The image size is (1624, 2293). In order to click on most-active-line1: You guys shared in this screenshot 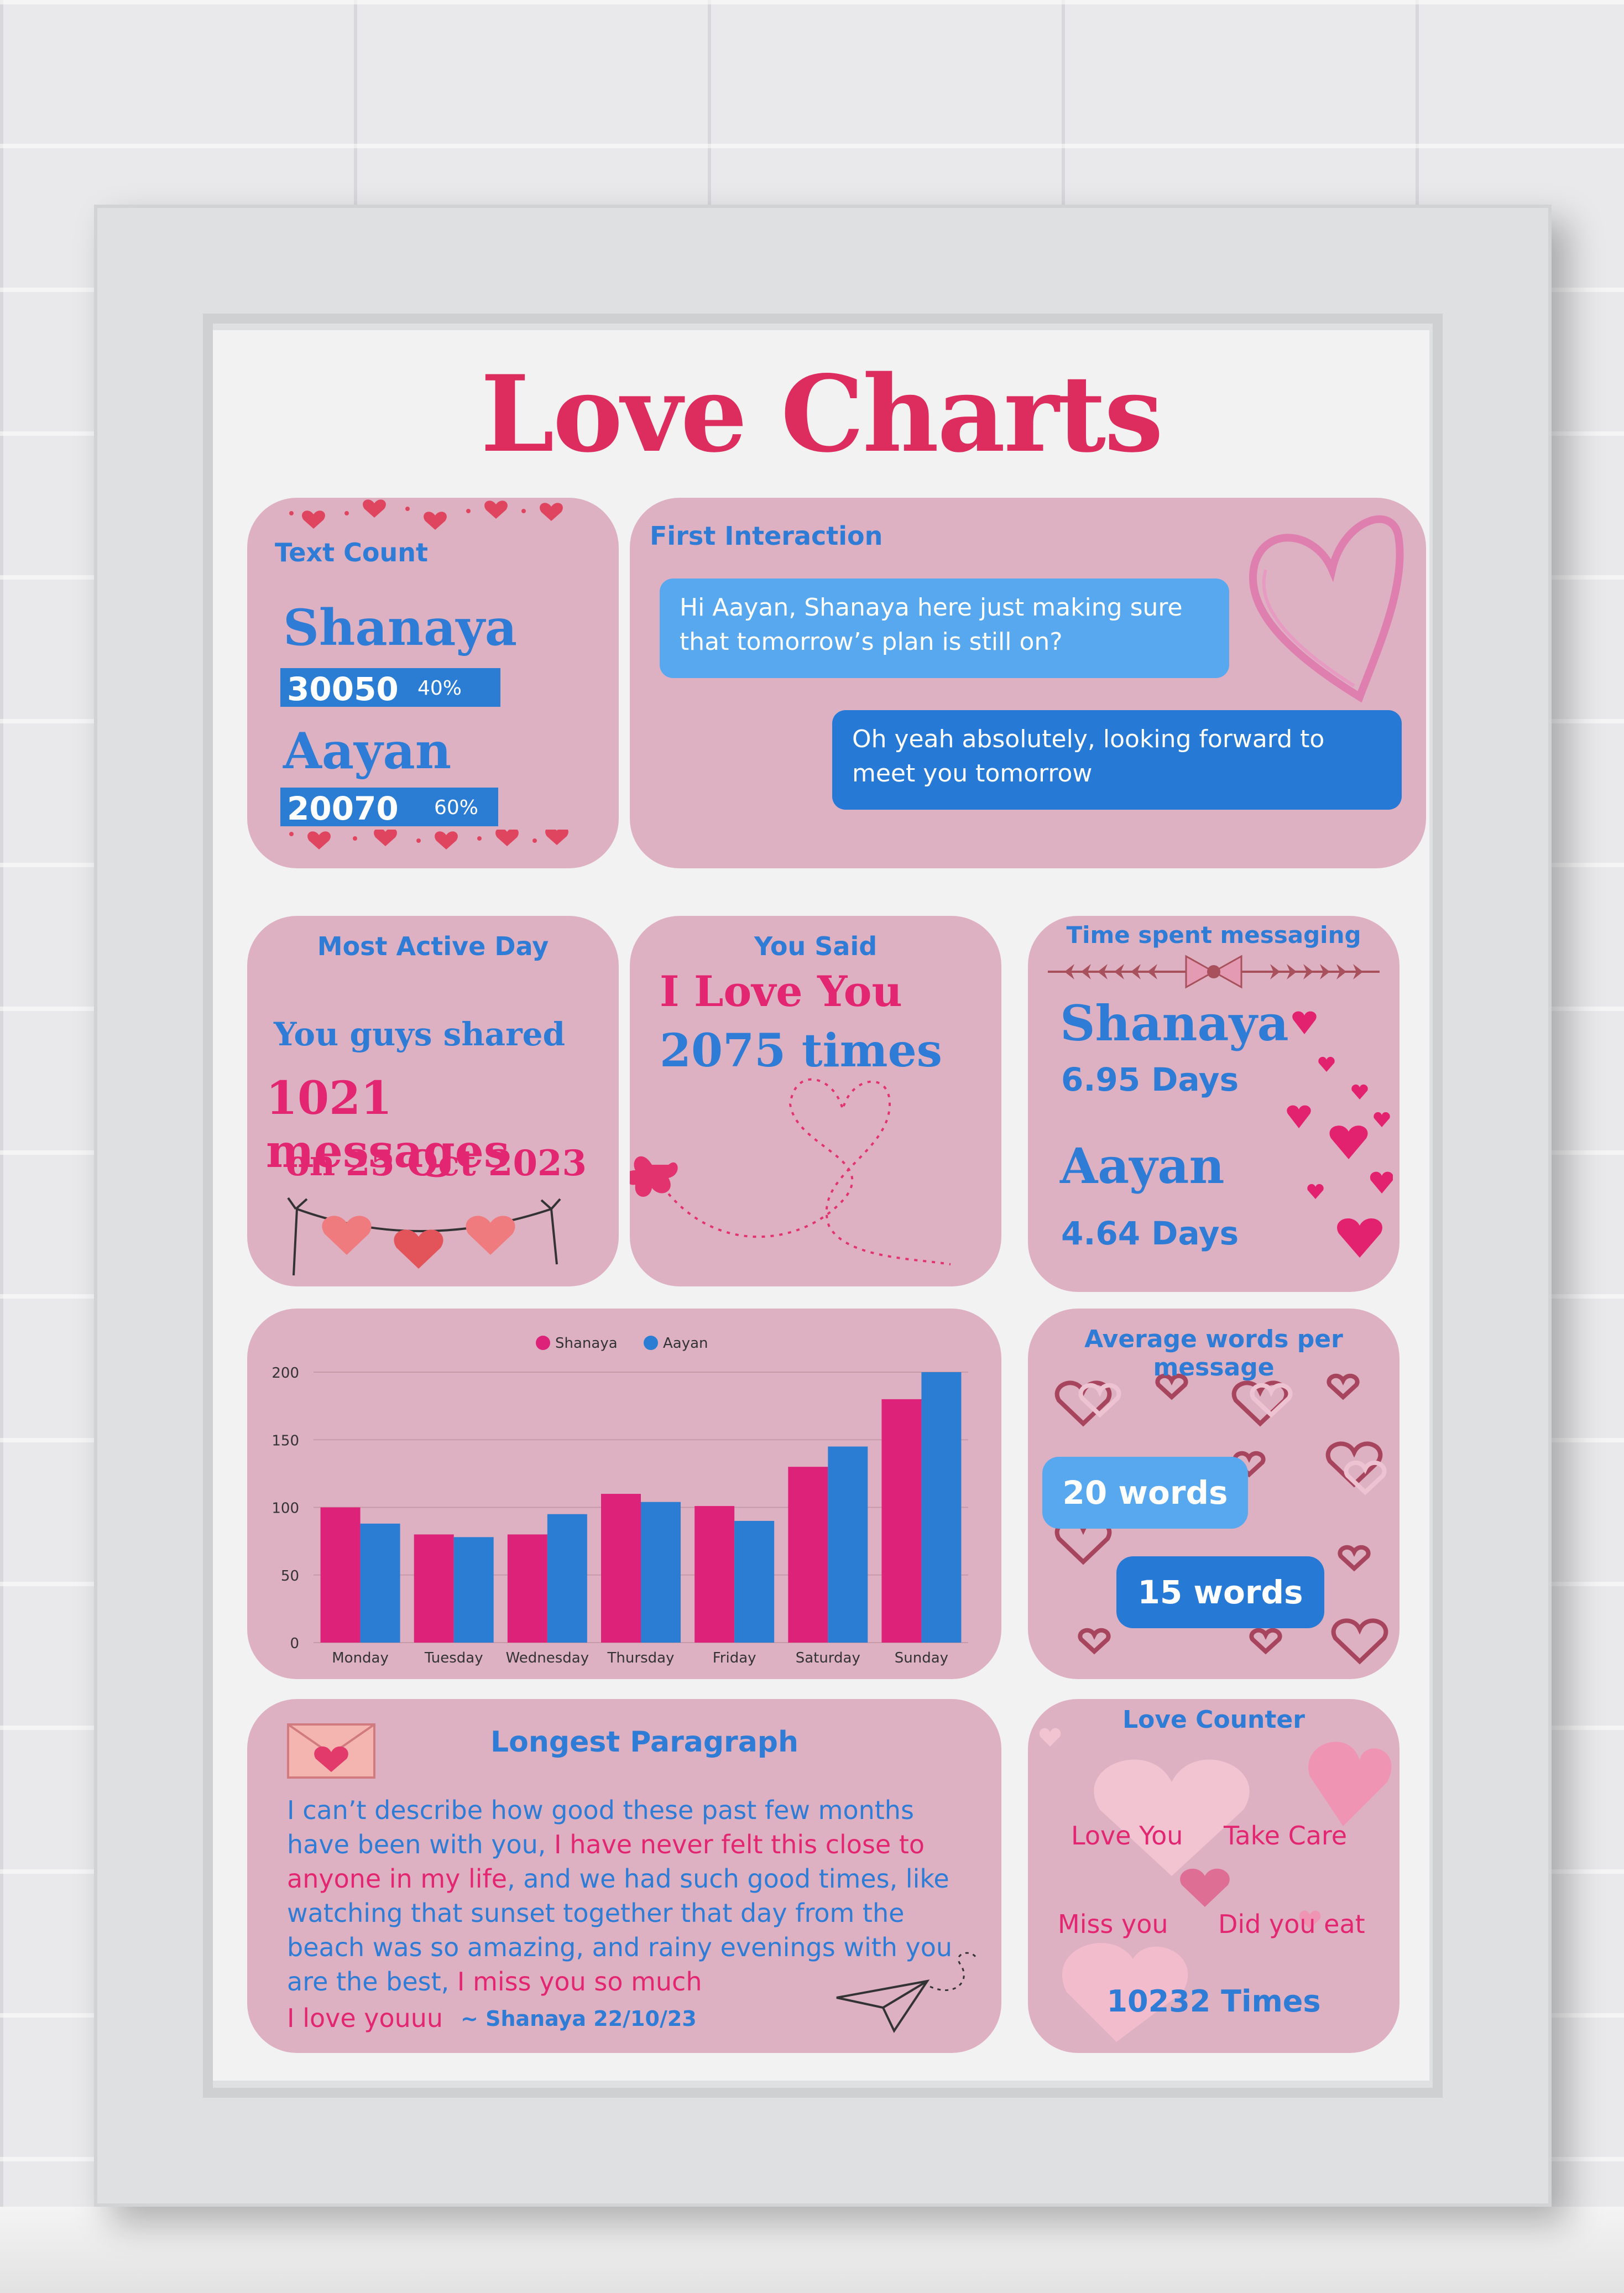, I will do `click(420, 1034)`.